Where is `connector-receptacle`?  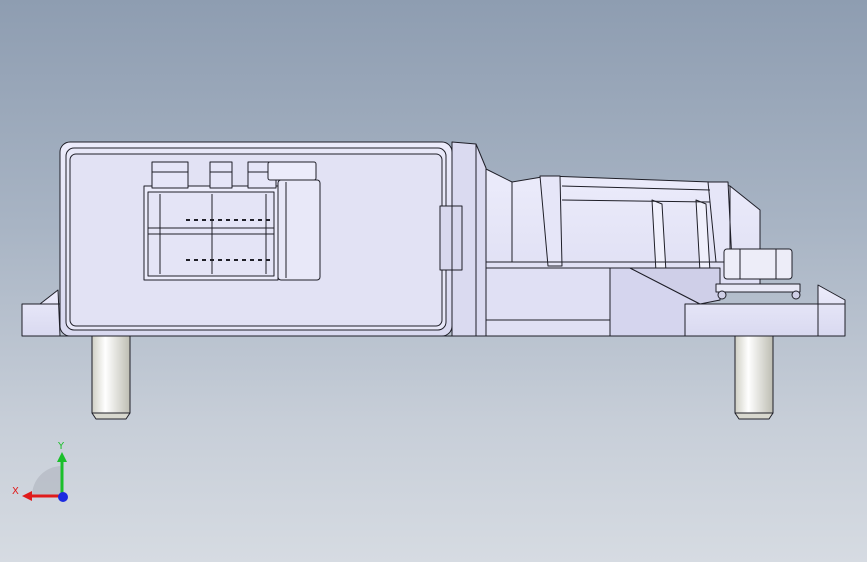 connector-receptacle is located at coordinates (211, 221).